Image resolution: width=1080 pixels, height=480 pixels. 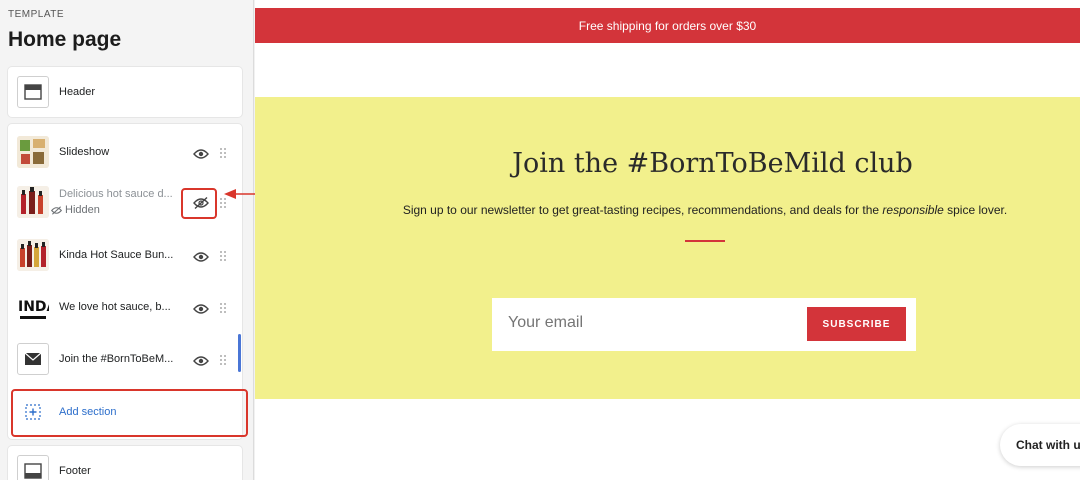 I want to click on eye-slash-icon, so click(x=56, y=210).